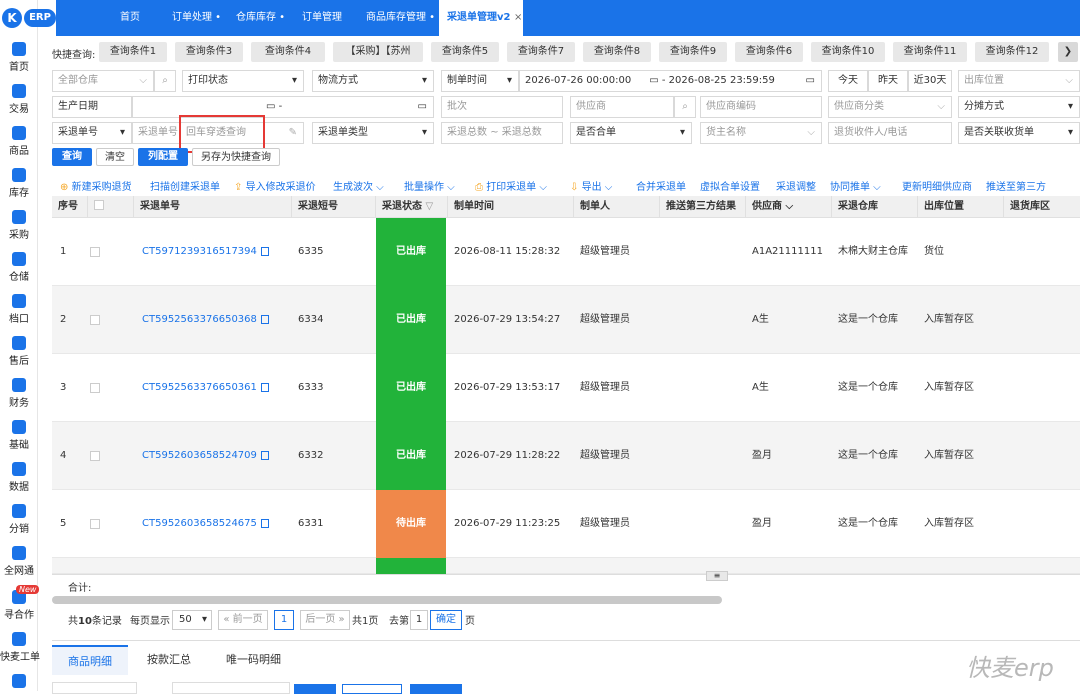  What do you see at coordinates (761, 133) in the screenshot?
I see `owner-select: 货主名称 ⌵` at bounding box center [761, 133].